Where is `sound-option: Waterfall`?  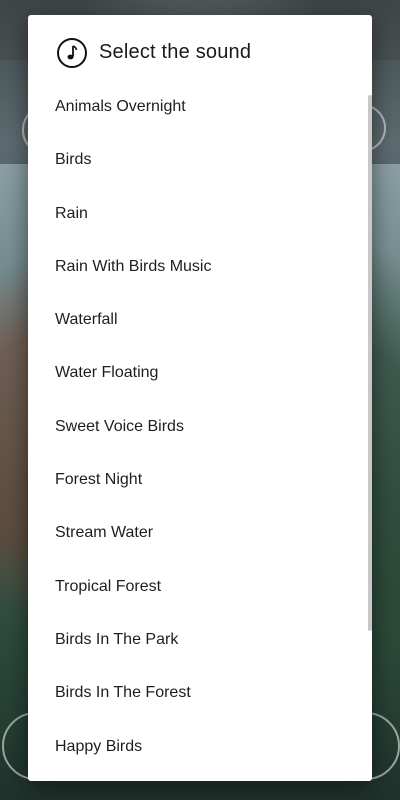 sound-option: Waterfall is located at coordinates (200, 330).